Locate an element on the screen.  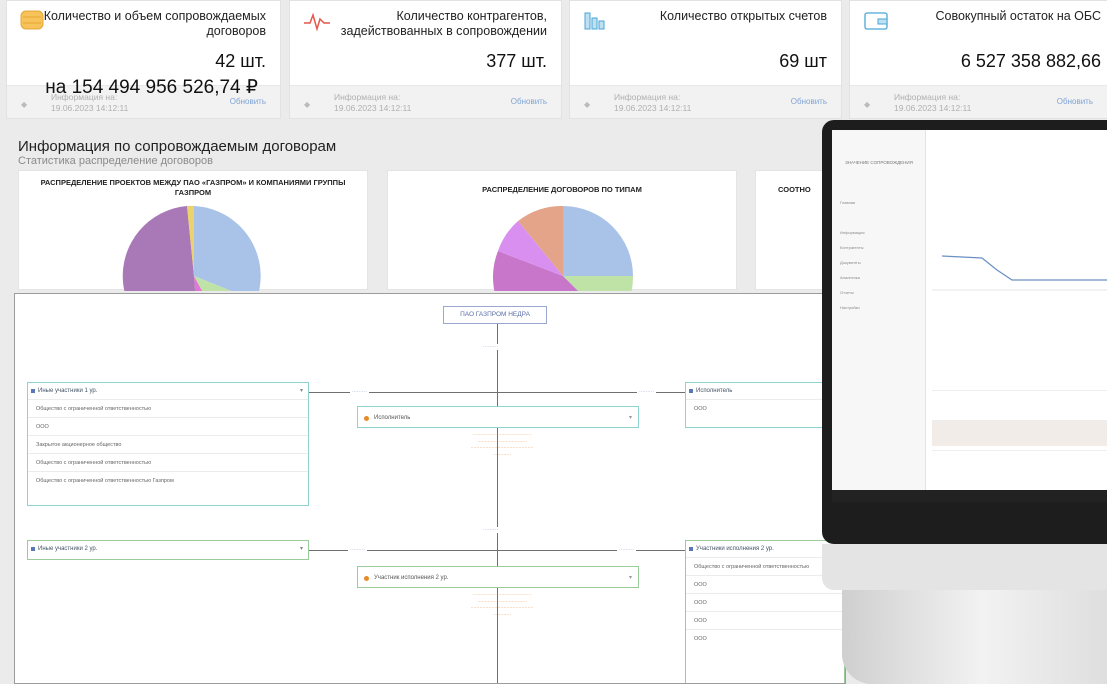
org-participant-node: Участник исполнения 2 ур. ▾ is located at coordinates (498, 577).